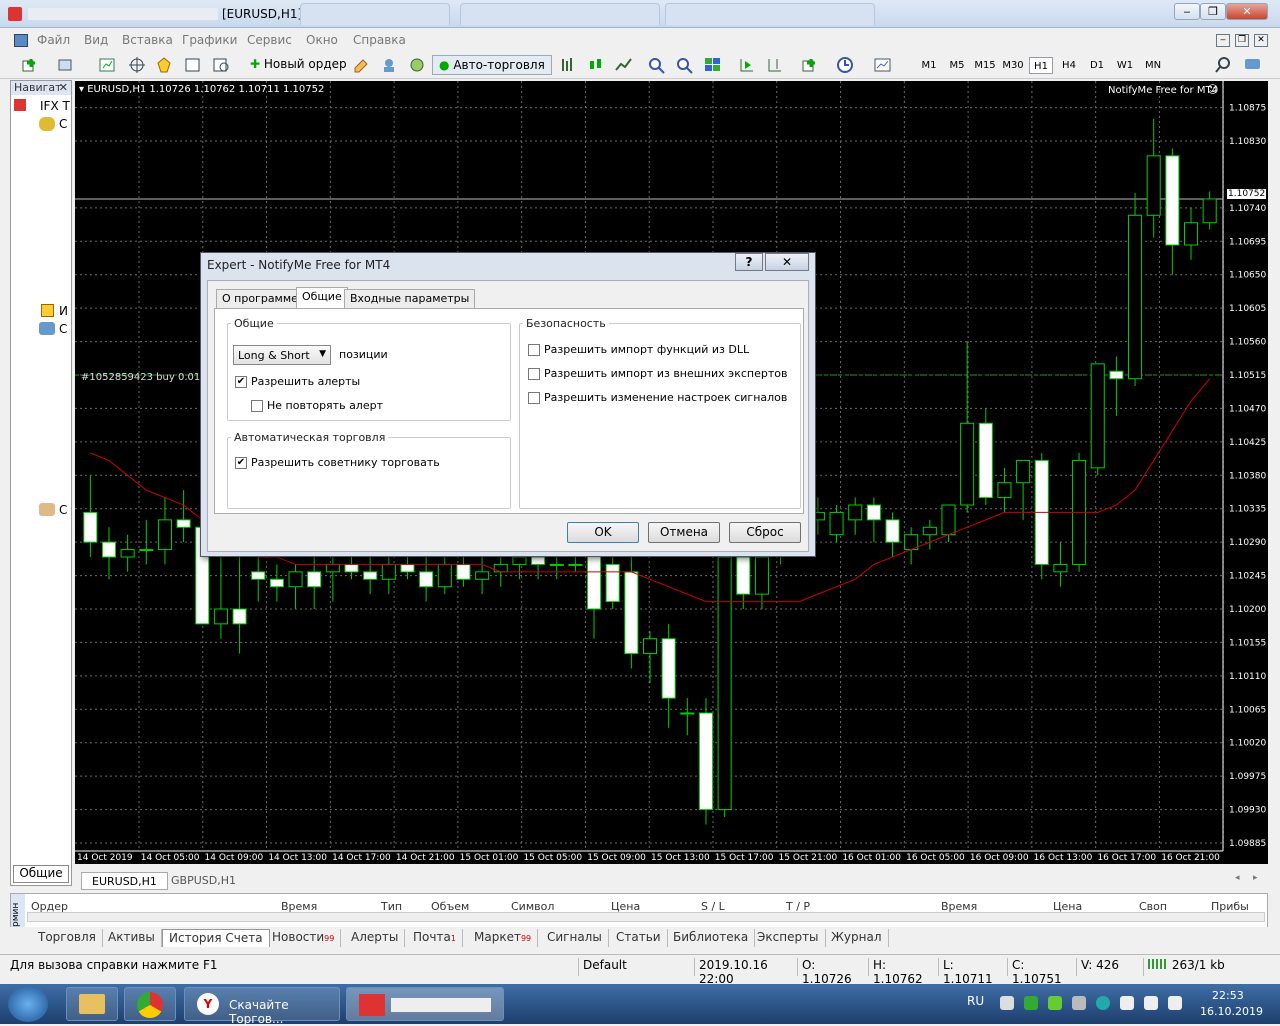  Describe the element at coordinates (257, 406) in the screenshot. I see `no-repeat-checkbox` at that location.